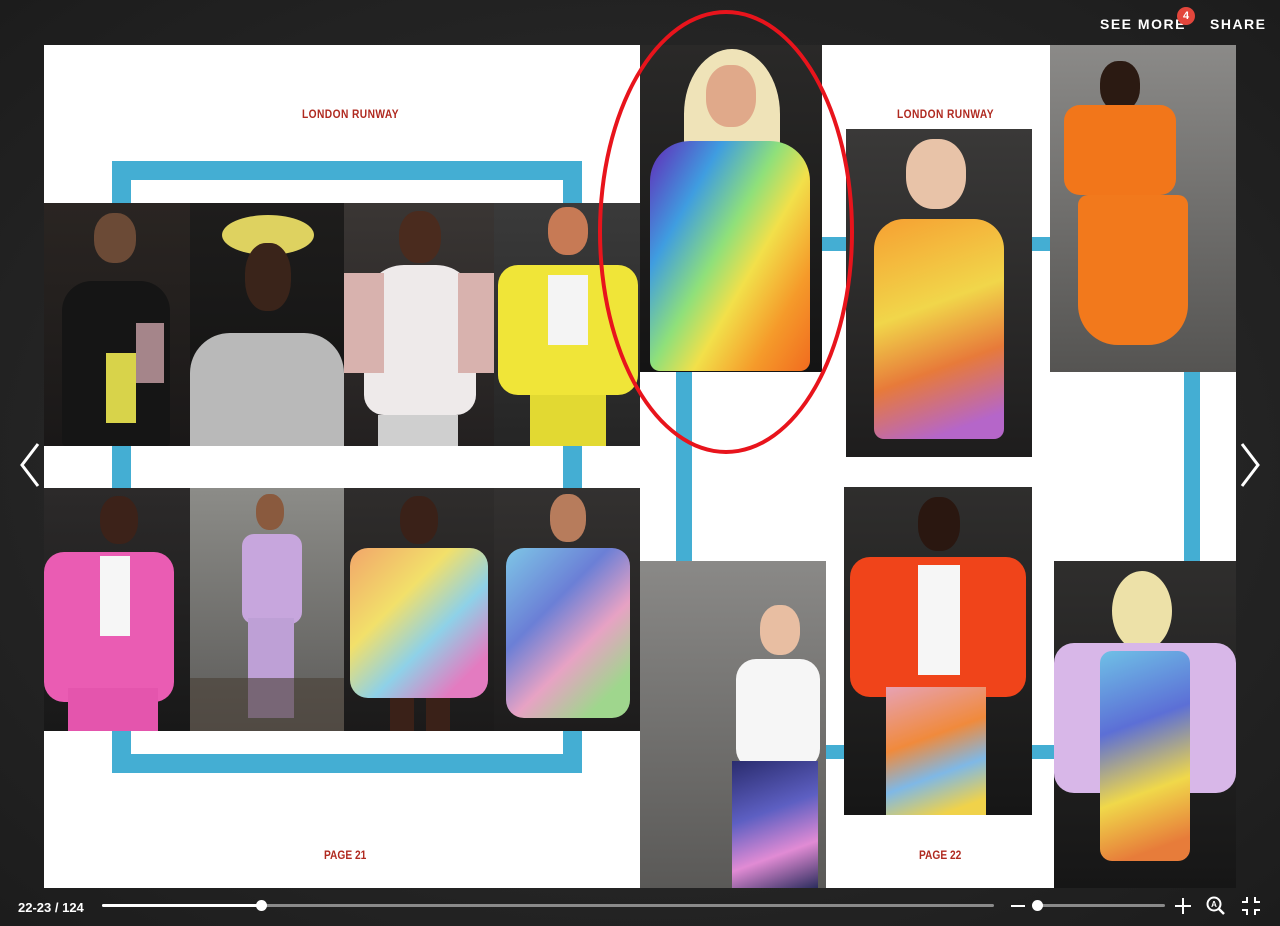 This screenshot has width=1280, height=926. Describe the element at coordinates (1251, 906) in the screenshot. I see `collapse-icon` at that location.